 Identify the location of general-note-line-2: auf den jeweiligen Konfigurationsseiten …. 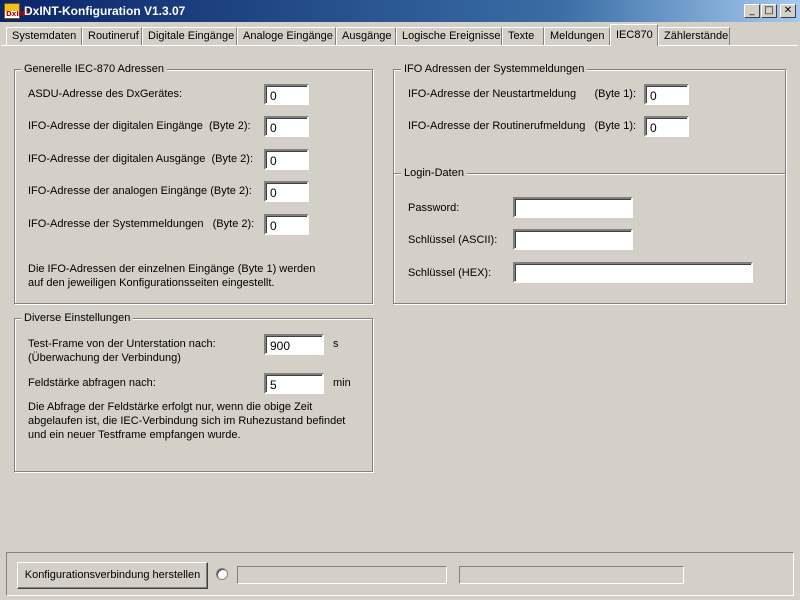
(151, 283).